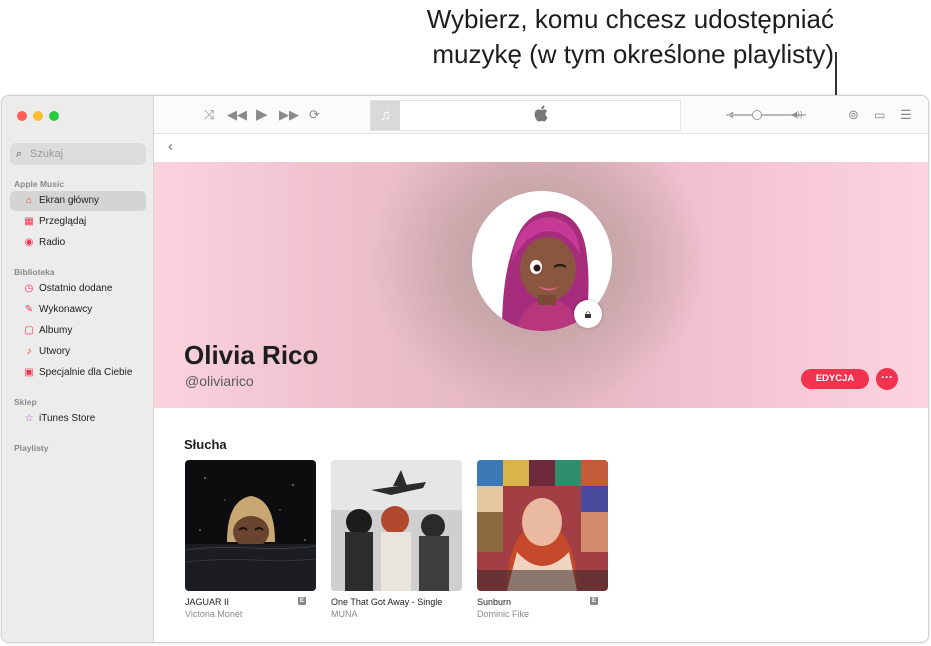 The height and width of the screenshot is (646, 931). I want to click on radio-icon: ◉, so click(29, 242).